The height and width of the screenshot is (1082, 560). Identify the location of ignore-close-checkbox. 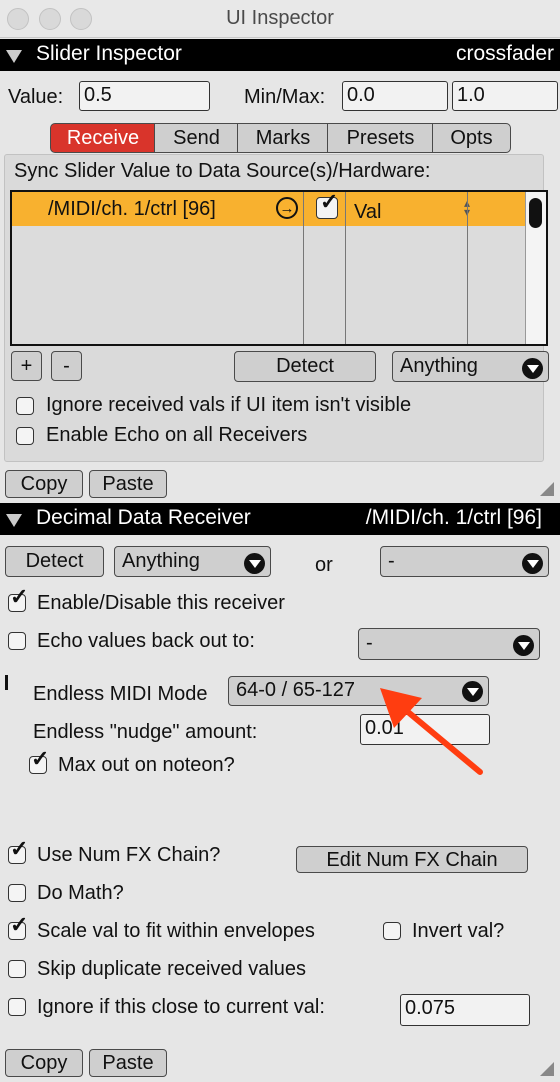
(17, 1007).